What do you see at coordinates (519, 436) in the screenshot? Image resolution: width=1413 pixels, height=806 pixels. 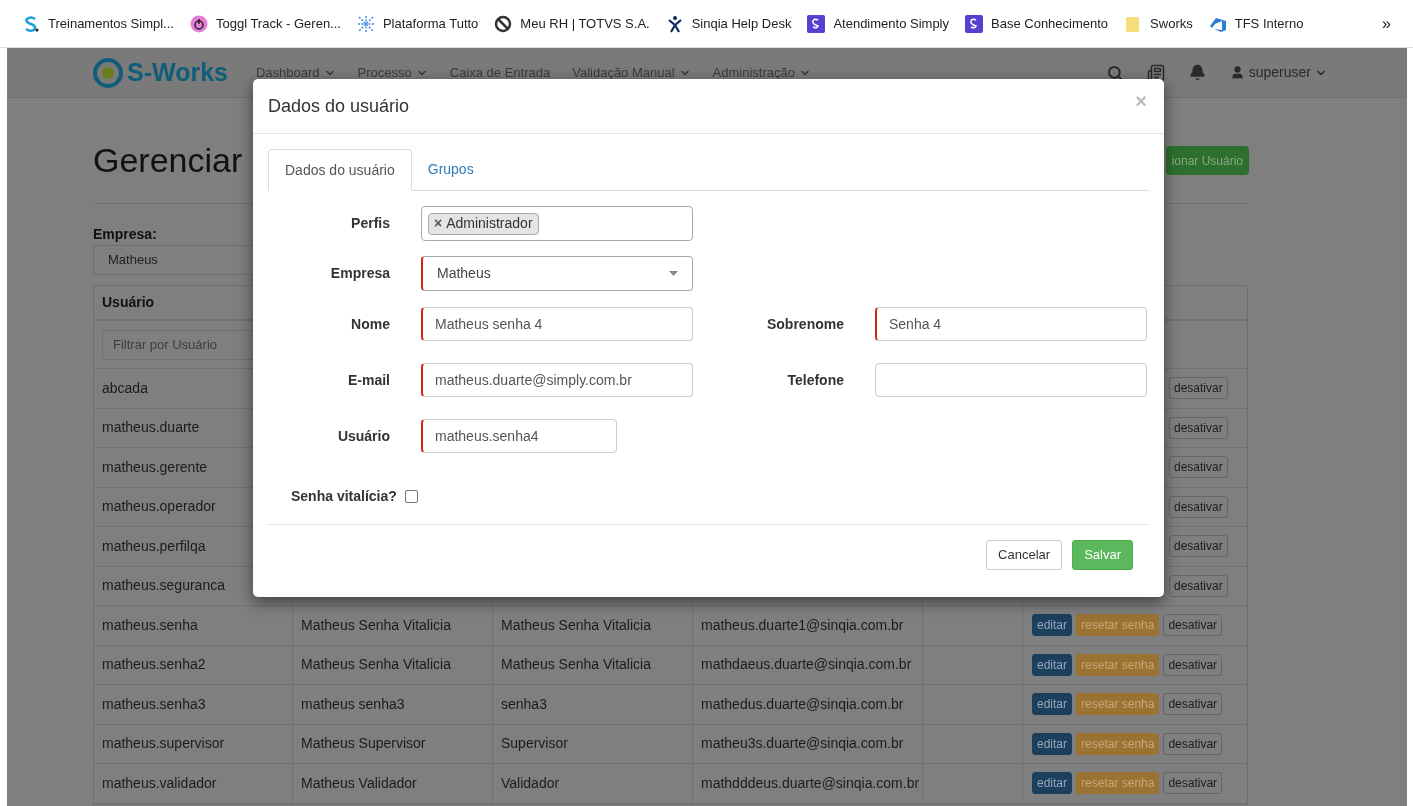 I see `username-field: matheus.senha4` at bounding box center [519, 436].